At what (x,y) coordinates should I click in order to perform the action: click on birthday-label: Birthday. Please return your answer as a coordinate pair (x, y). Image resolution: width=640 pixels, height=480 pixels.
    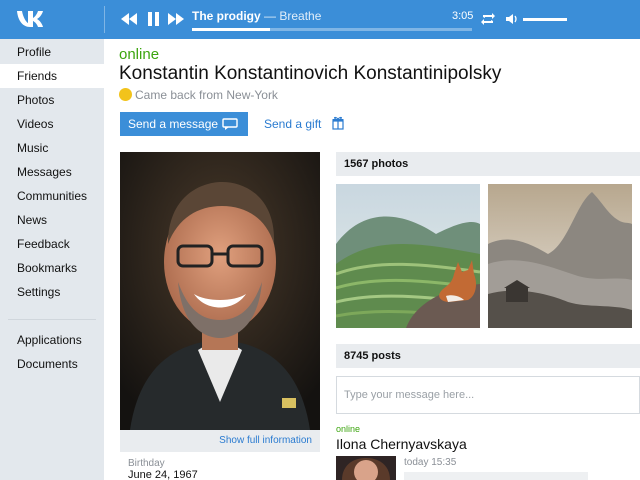
    Looking at the image, I should click on (146, 463).